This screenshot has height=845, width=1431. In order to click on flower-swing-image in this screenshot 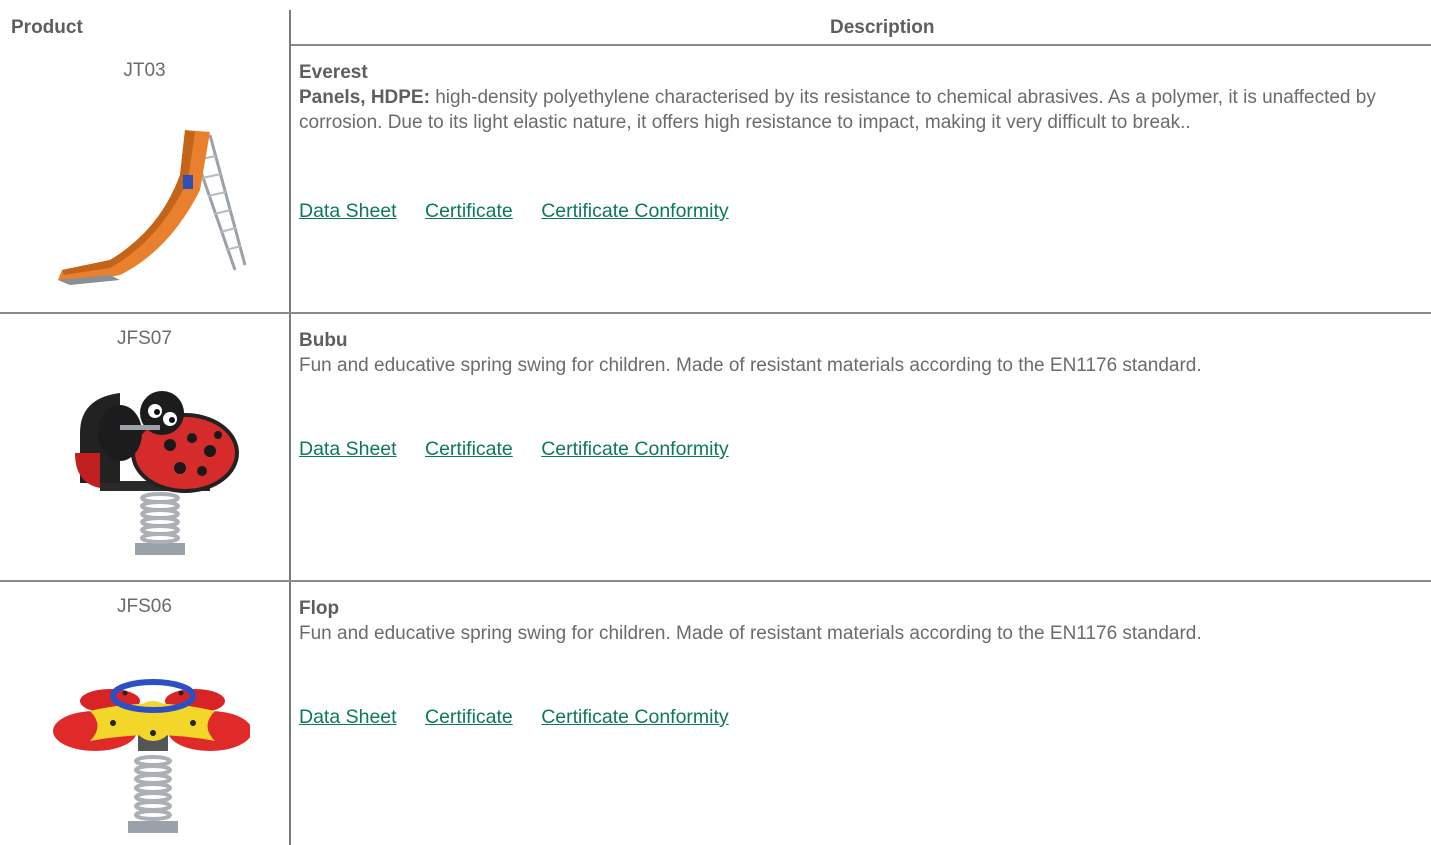, I will do `click(151, 756)`.